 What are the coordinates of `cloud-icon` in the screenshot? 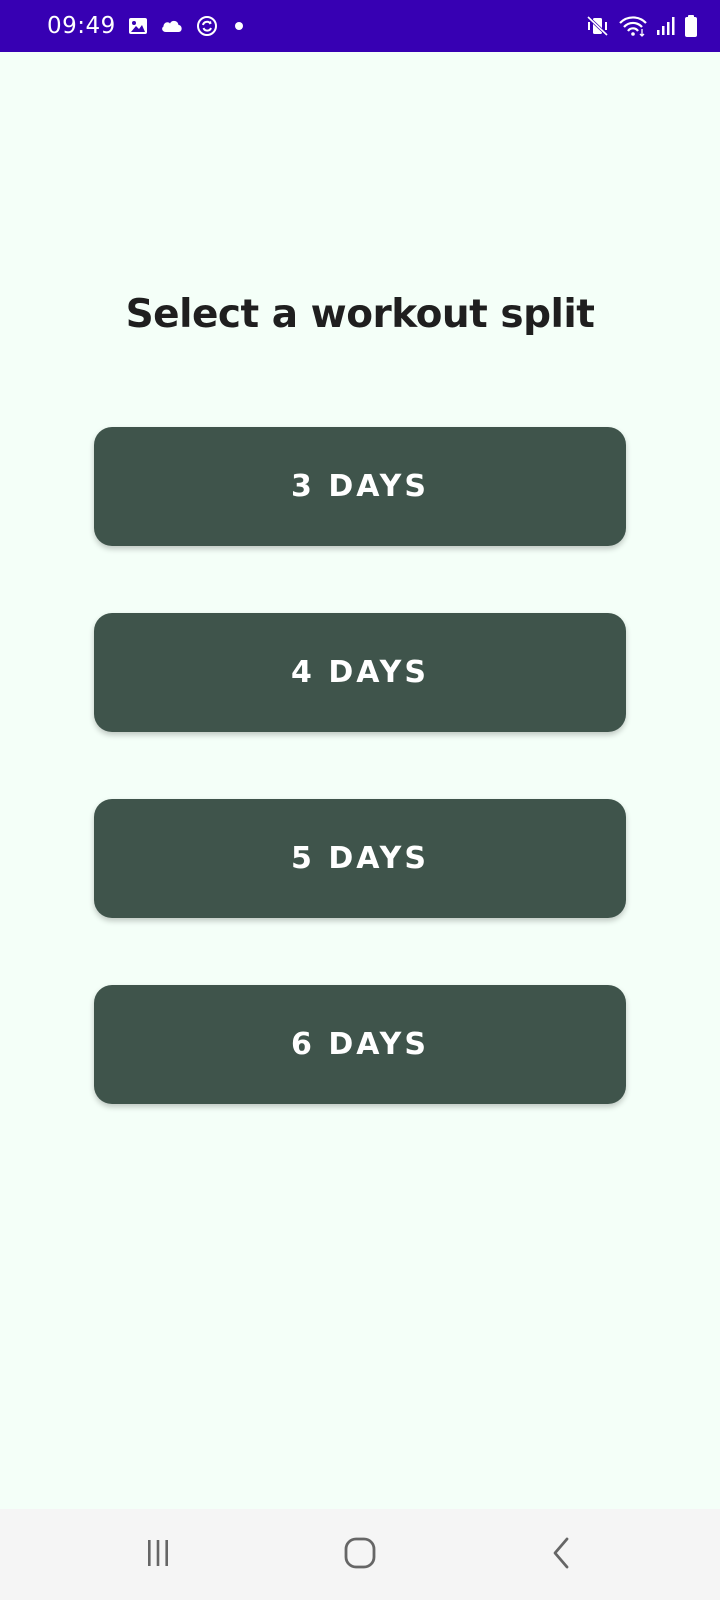 It's located at (172, 26).